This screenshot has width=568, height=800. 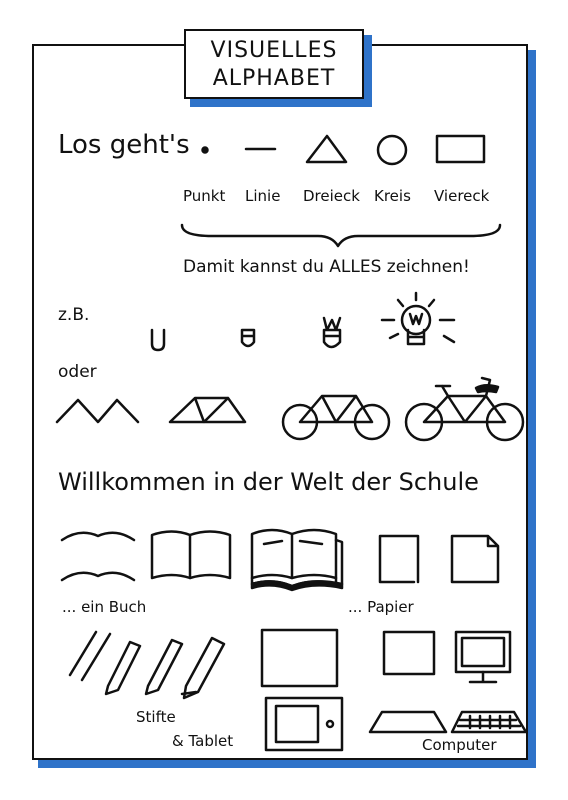 I want to click on book-step2-icon, so click(x=191, y=555).